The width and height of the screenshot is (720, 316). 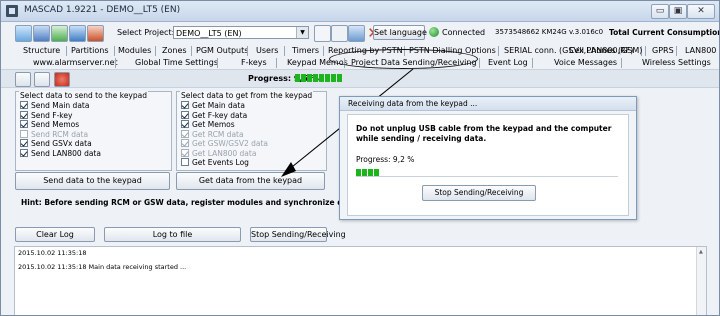 What do you see at coordinates (23, 79) in the screenshot?
I see `send-icon` at bounding box center [23, 79].